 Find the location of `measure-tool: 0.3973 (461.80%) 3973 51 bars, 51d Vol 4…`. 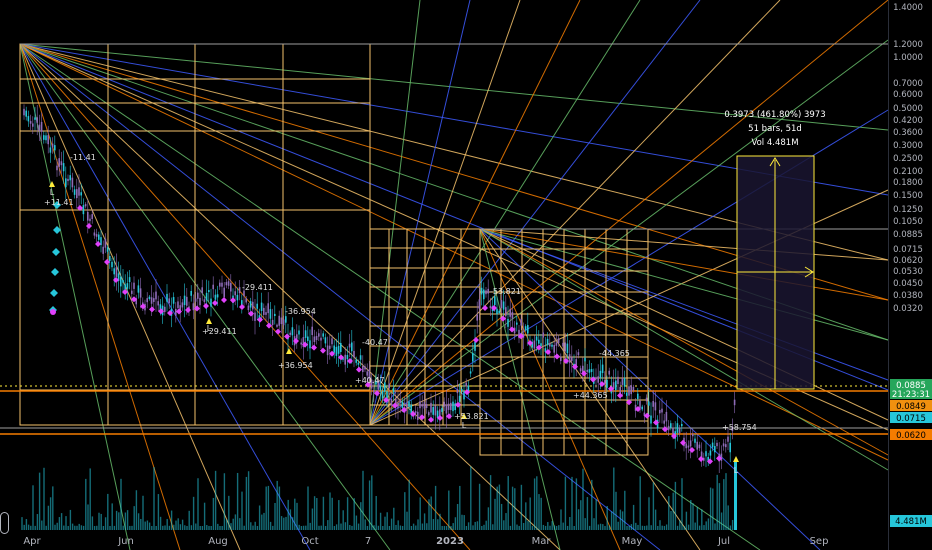

measure-tool: 0.3973 (461.80%) 3973 51 bars, 51d Vol 4… is located at coordinates (775, 250).